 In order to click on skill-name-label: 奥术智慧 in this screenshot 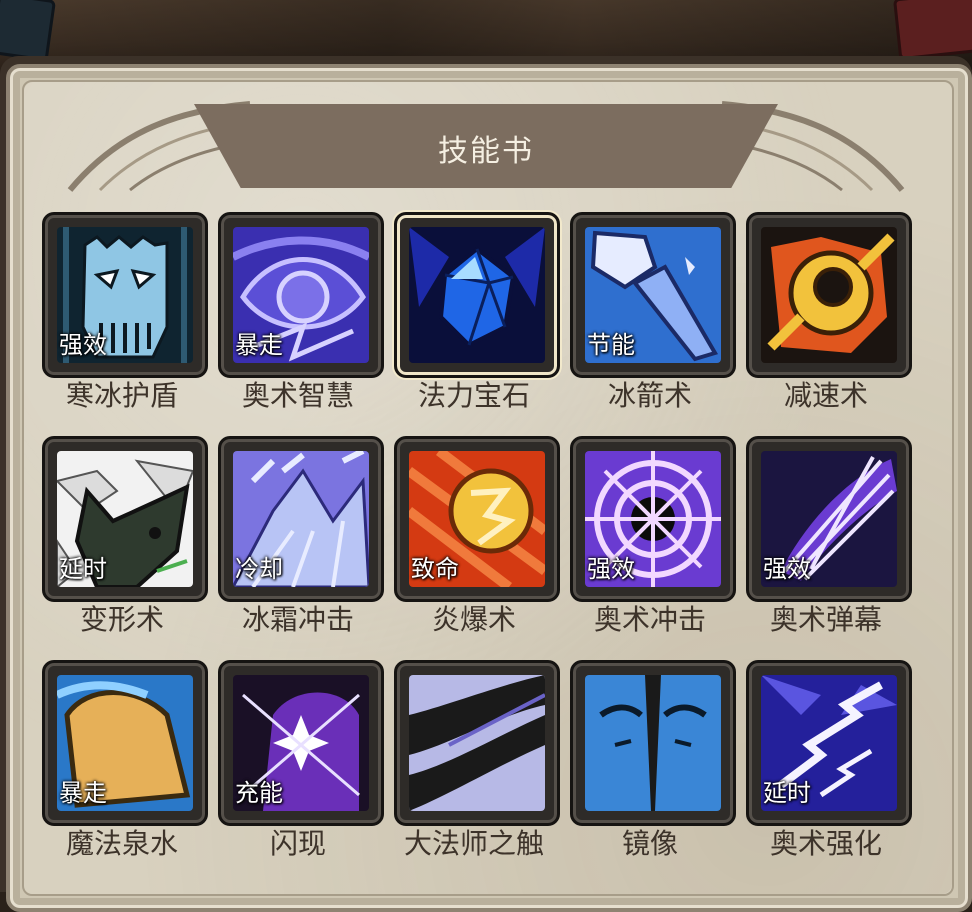, I will do `click(297, 395)`.